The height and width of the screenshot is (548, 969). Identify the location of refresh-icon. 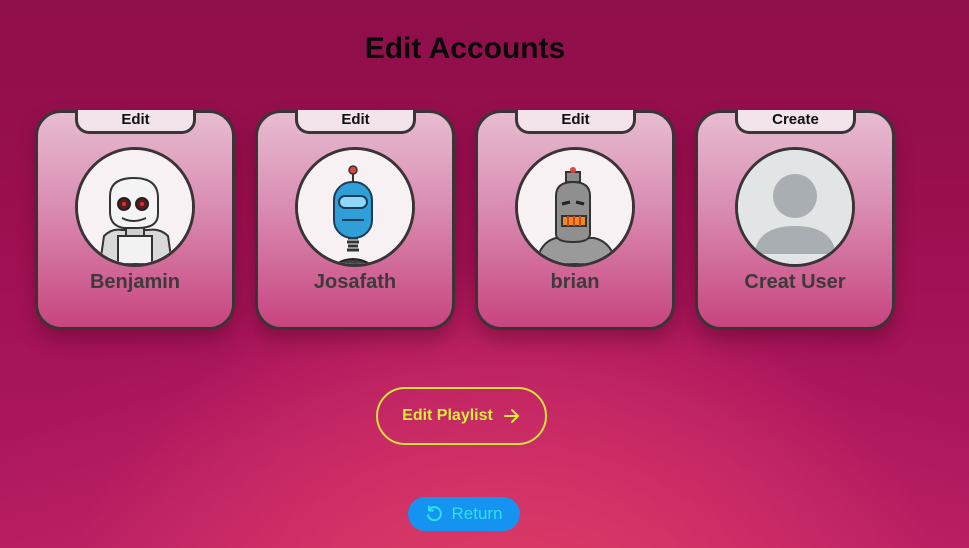
(434, 514).